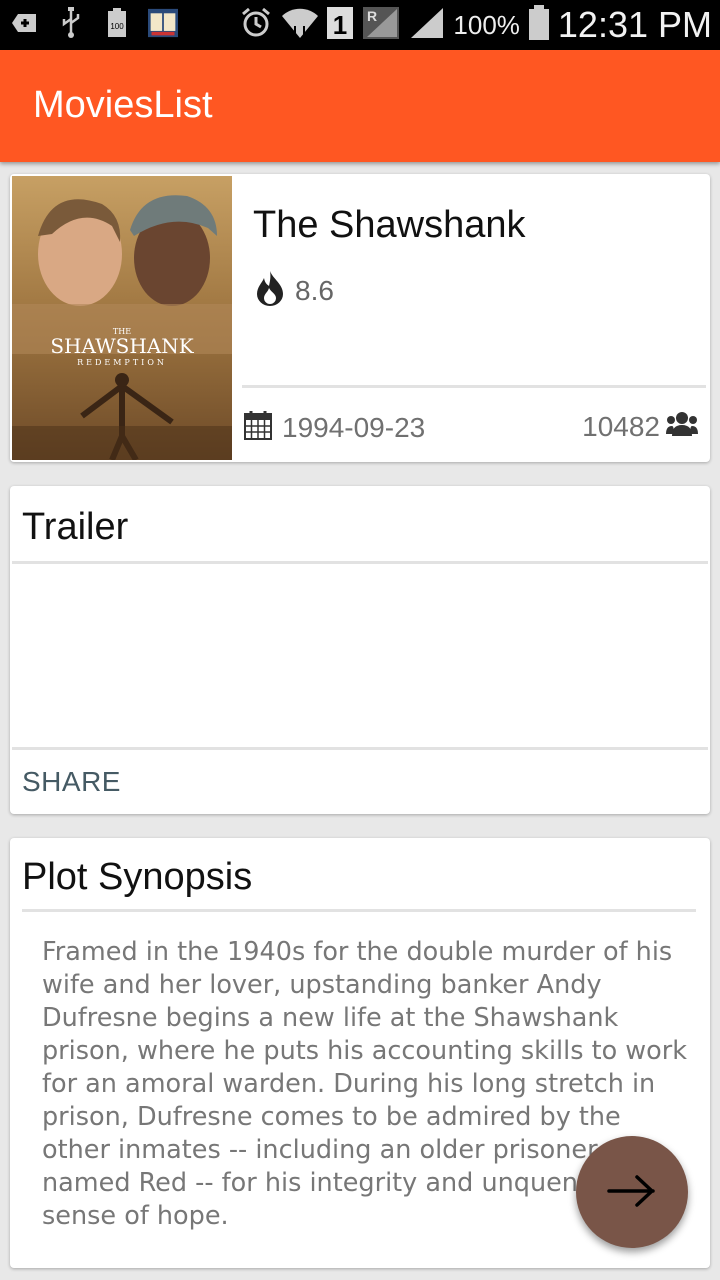 The height and width of the screenshot is (1280, 720). I want to click on rating-value: 8.6, so click(314, 290).